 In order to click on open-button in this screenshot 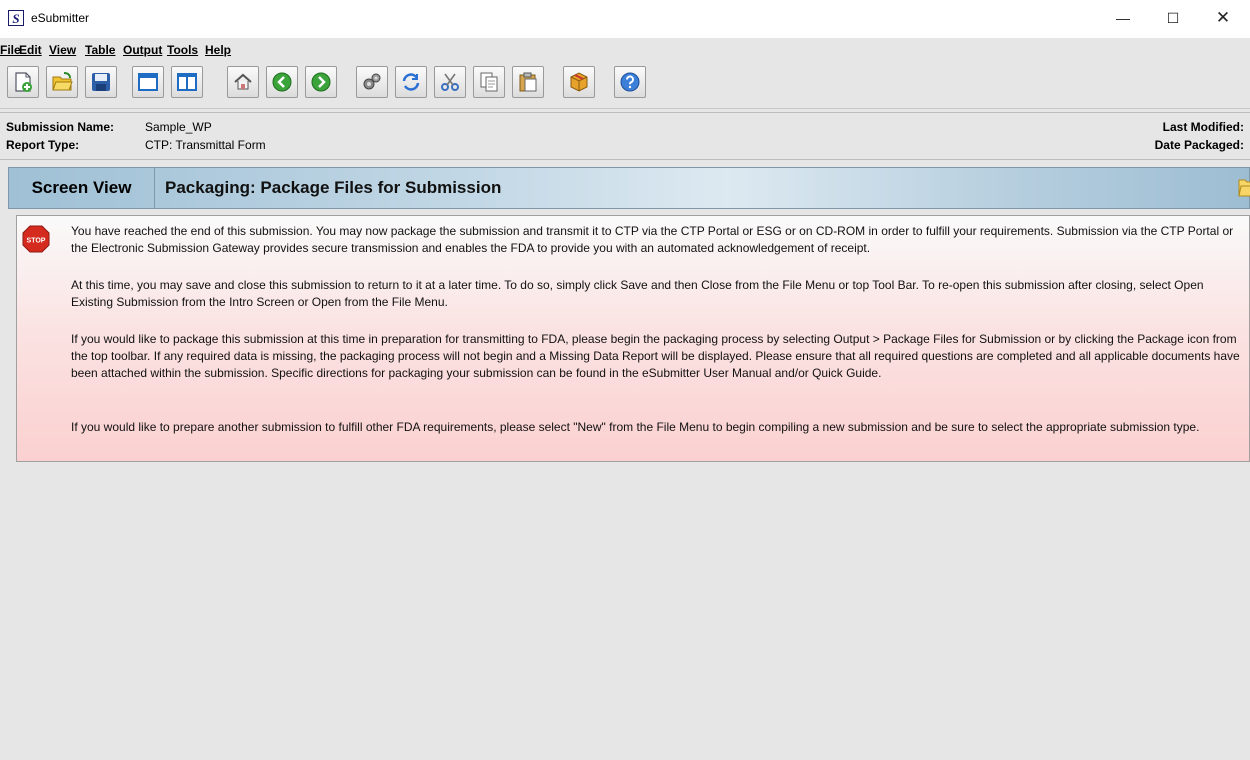, I will do `click(62, 82)`.